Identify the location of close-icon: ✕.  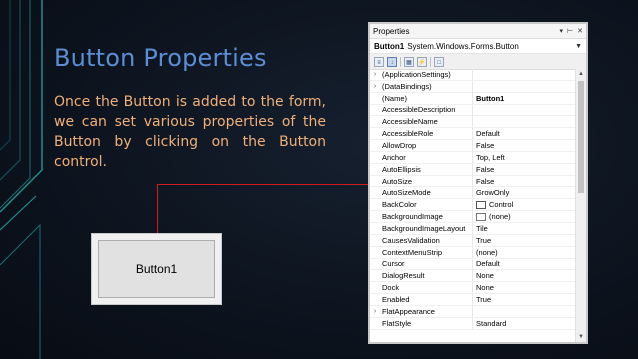
(580, 31).